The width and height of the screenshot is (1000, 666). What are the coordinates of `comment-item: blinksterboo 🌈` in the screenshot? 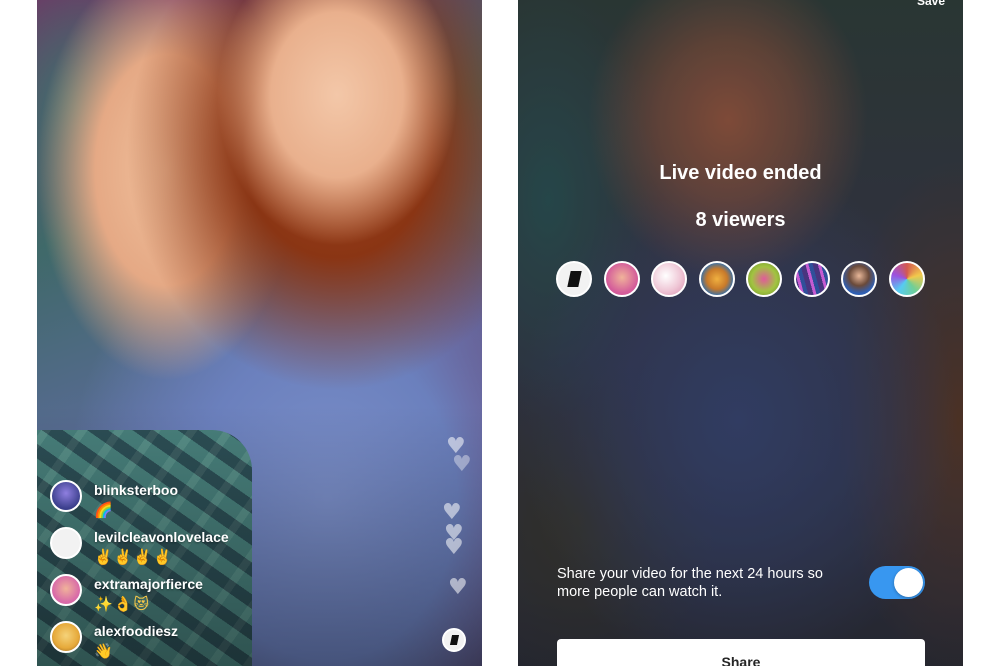 It's located at (200, 497).